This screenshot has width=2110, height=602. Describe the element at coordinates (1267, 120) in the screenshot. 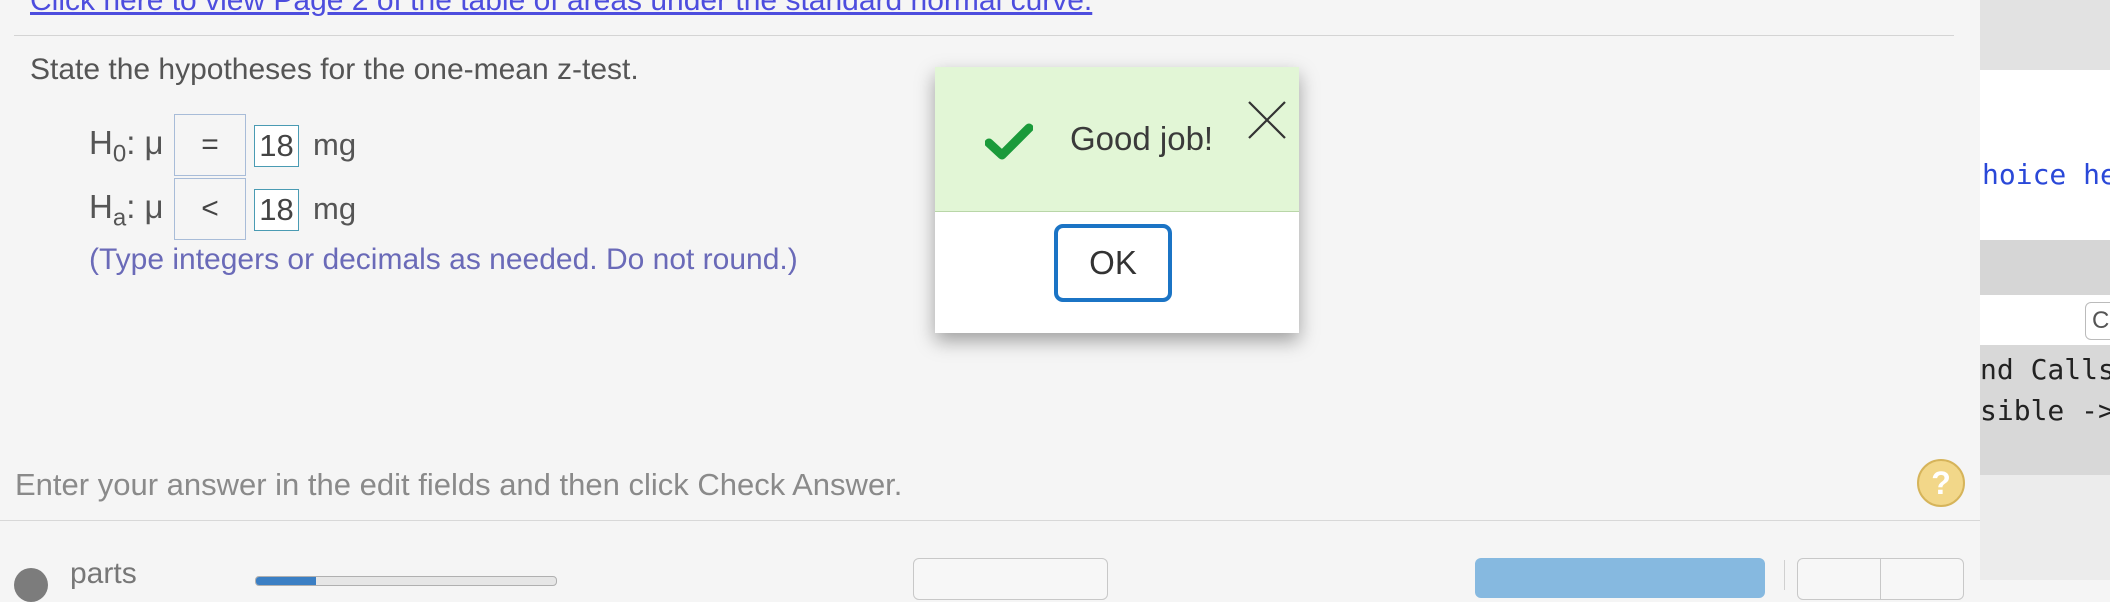

I see `close-icon` at that location.